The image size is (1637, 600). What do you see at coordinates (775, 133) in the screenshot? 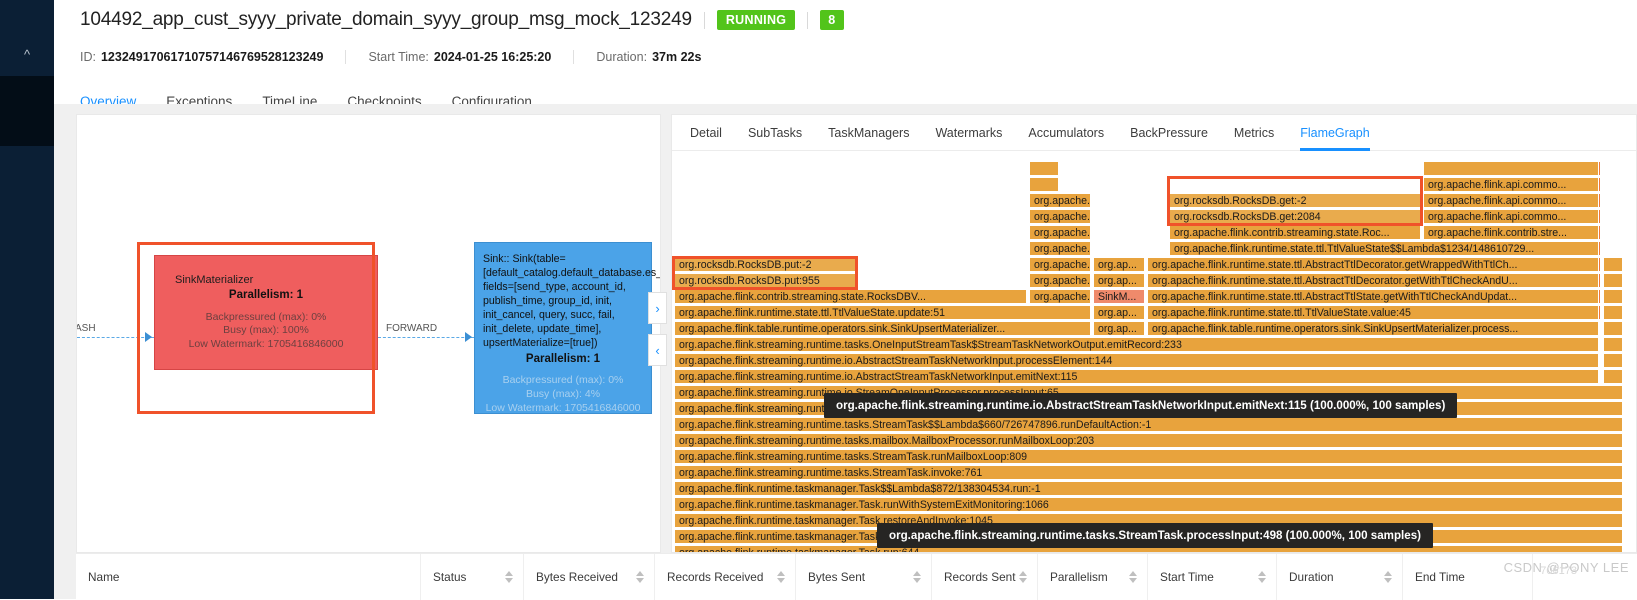
I see `subtab-subtasks: SubTasks` at bounding box center [775, 133].